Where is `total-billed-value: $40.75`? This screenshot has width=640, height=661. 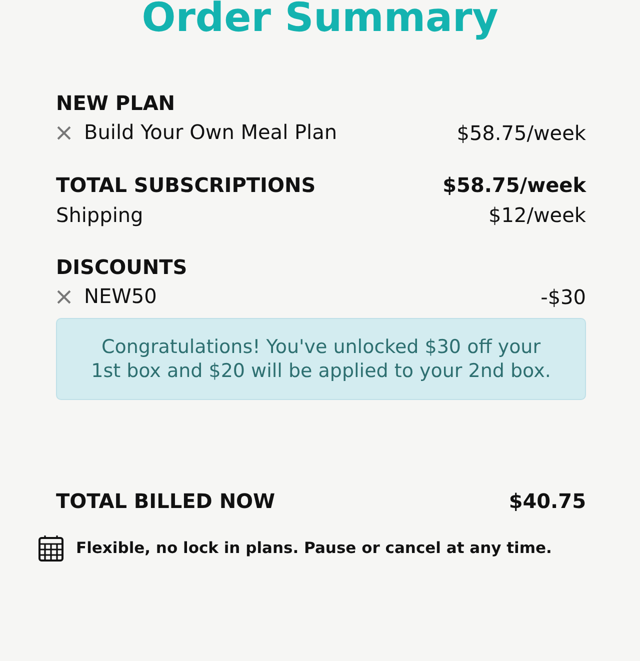
total-billed-value: $40.75 is located at coordinates (547, 501).